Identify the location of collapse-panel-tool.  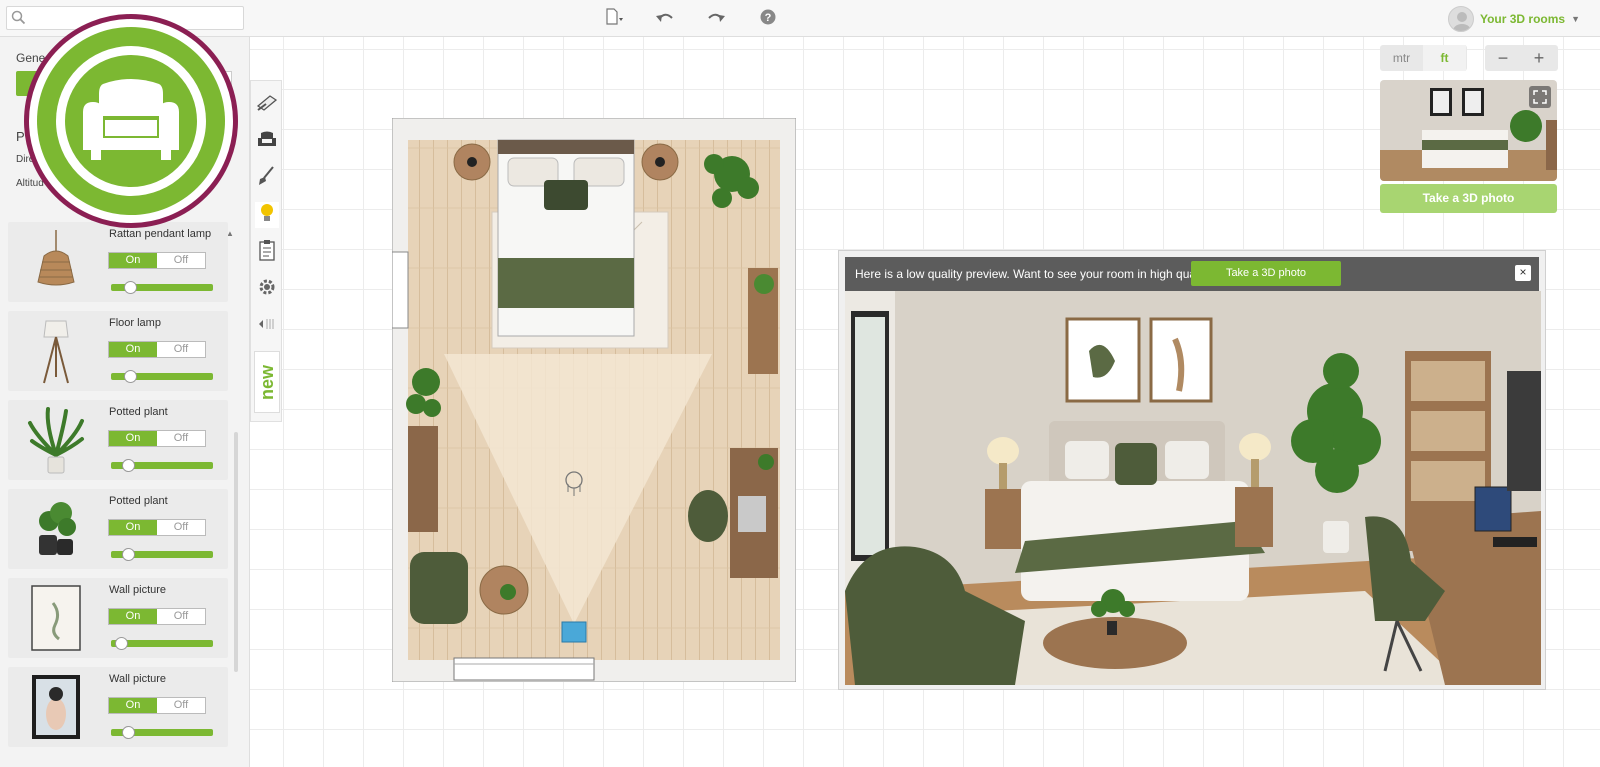
(267, 326).